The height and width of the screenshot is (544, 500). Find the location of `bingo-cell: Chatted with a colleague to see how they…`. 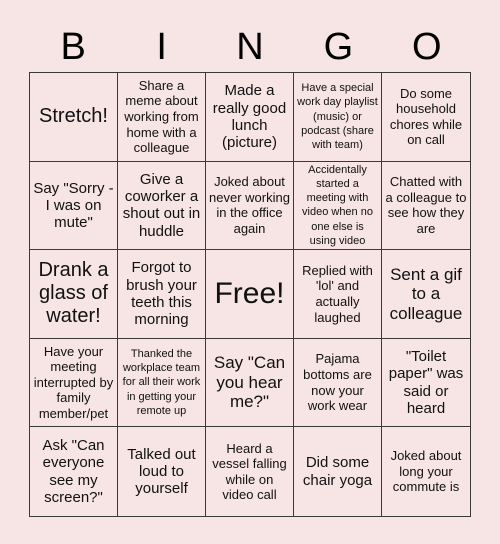

bingo-cell: Chatted with a colleague to see how they… is located at coordinates (426, 206).